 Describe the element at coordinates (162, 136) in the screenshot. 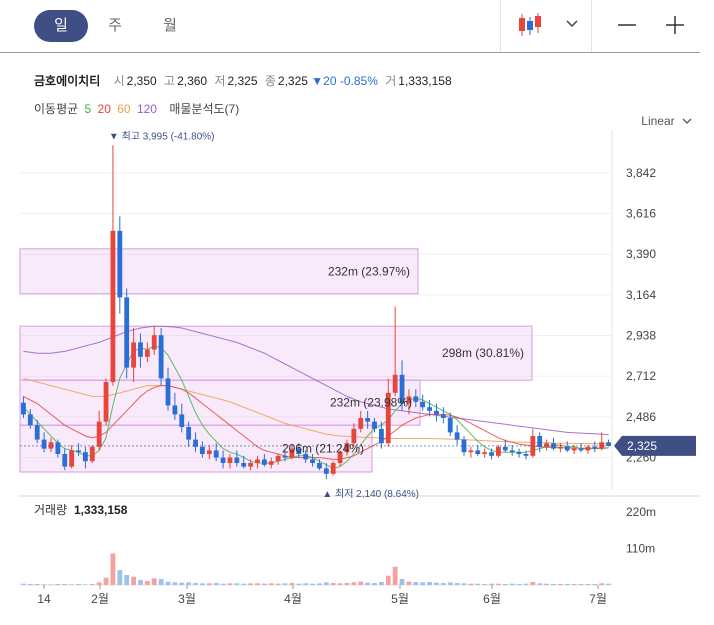

I see `high-marker: ▼ 최고 3,995 (-41.80%)` at that location.